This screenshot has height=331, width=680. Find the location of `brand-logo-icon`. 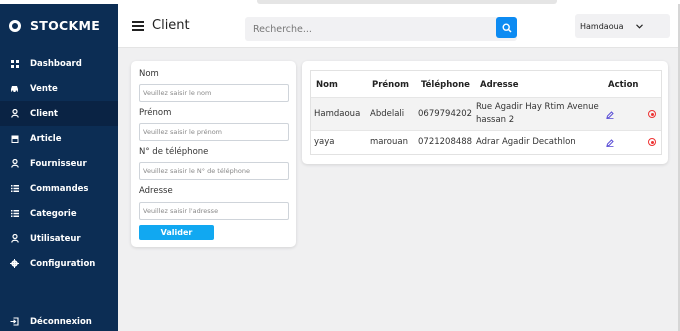

brand-logo-icon is located at coordinates (15, 25).